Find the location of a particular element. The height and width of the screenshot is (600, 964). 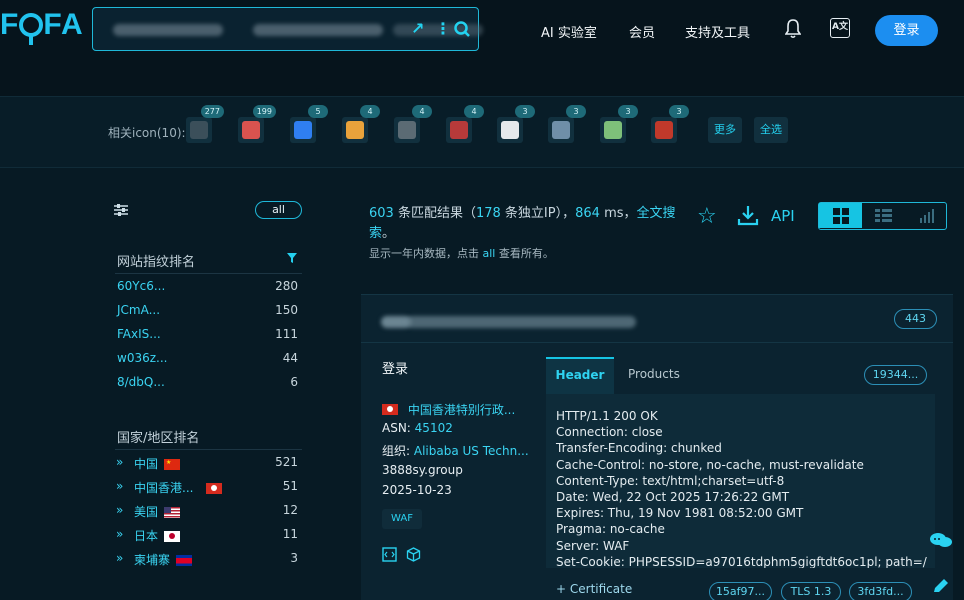

logo-ring-icon is located at coordinates (31, 29).